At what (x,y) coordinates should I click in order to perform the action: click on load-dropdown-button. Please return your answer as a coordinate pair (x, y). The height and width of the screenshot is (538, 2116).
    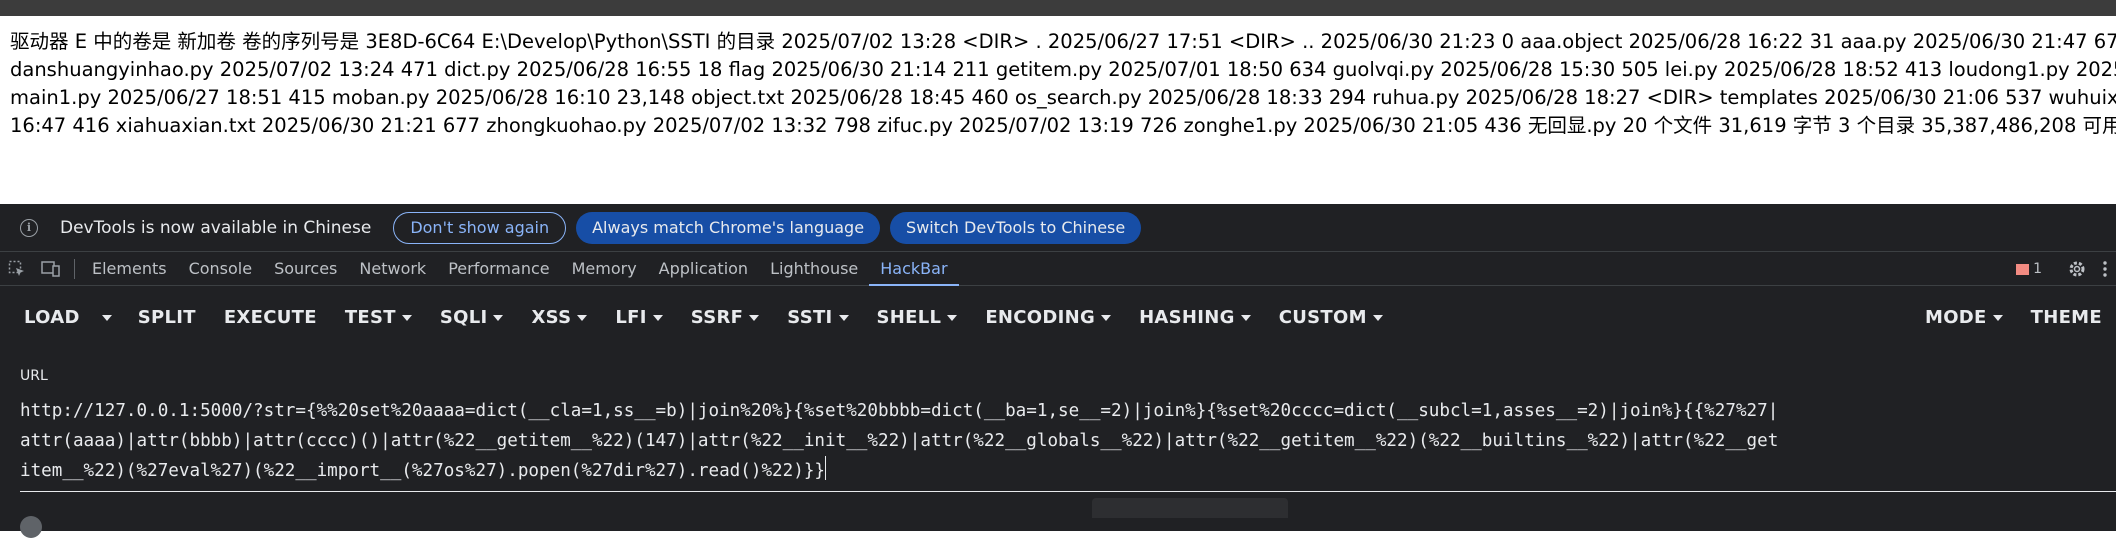
    Looking at the image, I should click on (108, 317).